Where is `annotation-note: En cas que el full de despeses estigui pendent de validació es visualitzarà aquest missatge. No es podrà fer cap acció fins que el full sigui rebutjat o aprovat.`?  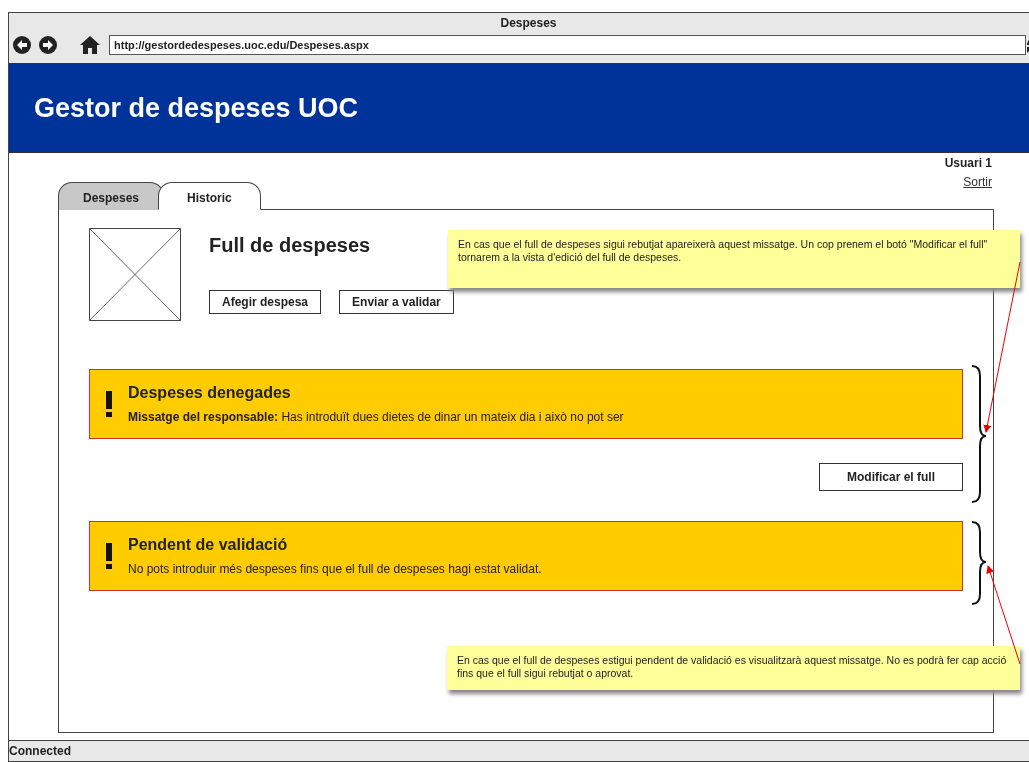 annotation-note: En cas que el full de despeses estigui pendent de validació es visualitzarà aquest missatge. No es podrà fer cap acció fins que el full sigui rebutjat o aprovat. is located at coordinates (733, 668).